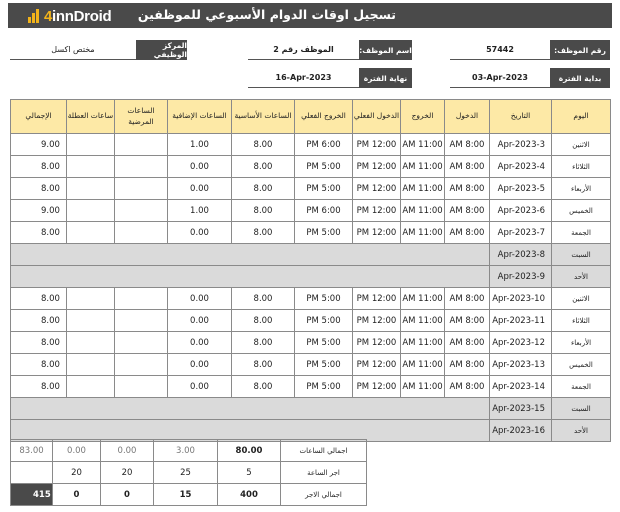 The width and height of the screenshot is (620, 512). Describe the element at coordinates (73, 50) in the screenshot. I see `position-field: مختص اكسل` at that location.